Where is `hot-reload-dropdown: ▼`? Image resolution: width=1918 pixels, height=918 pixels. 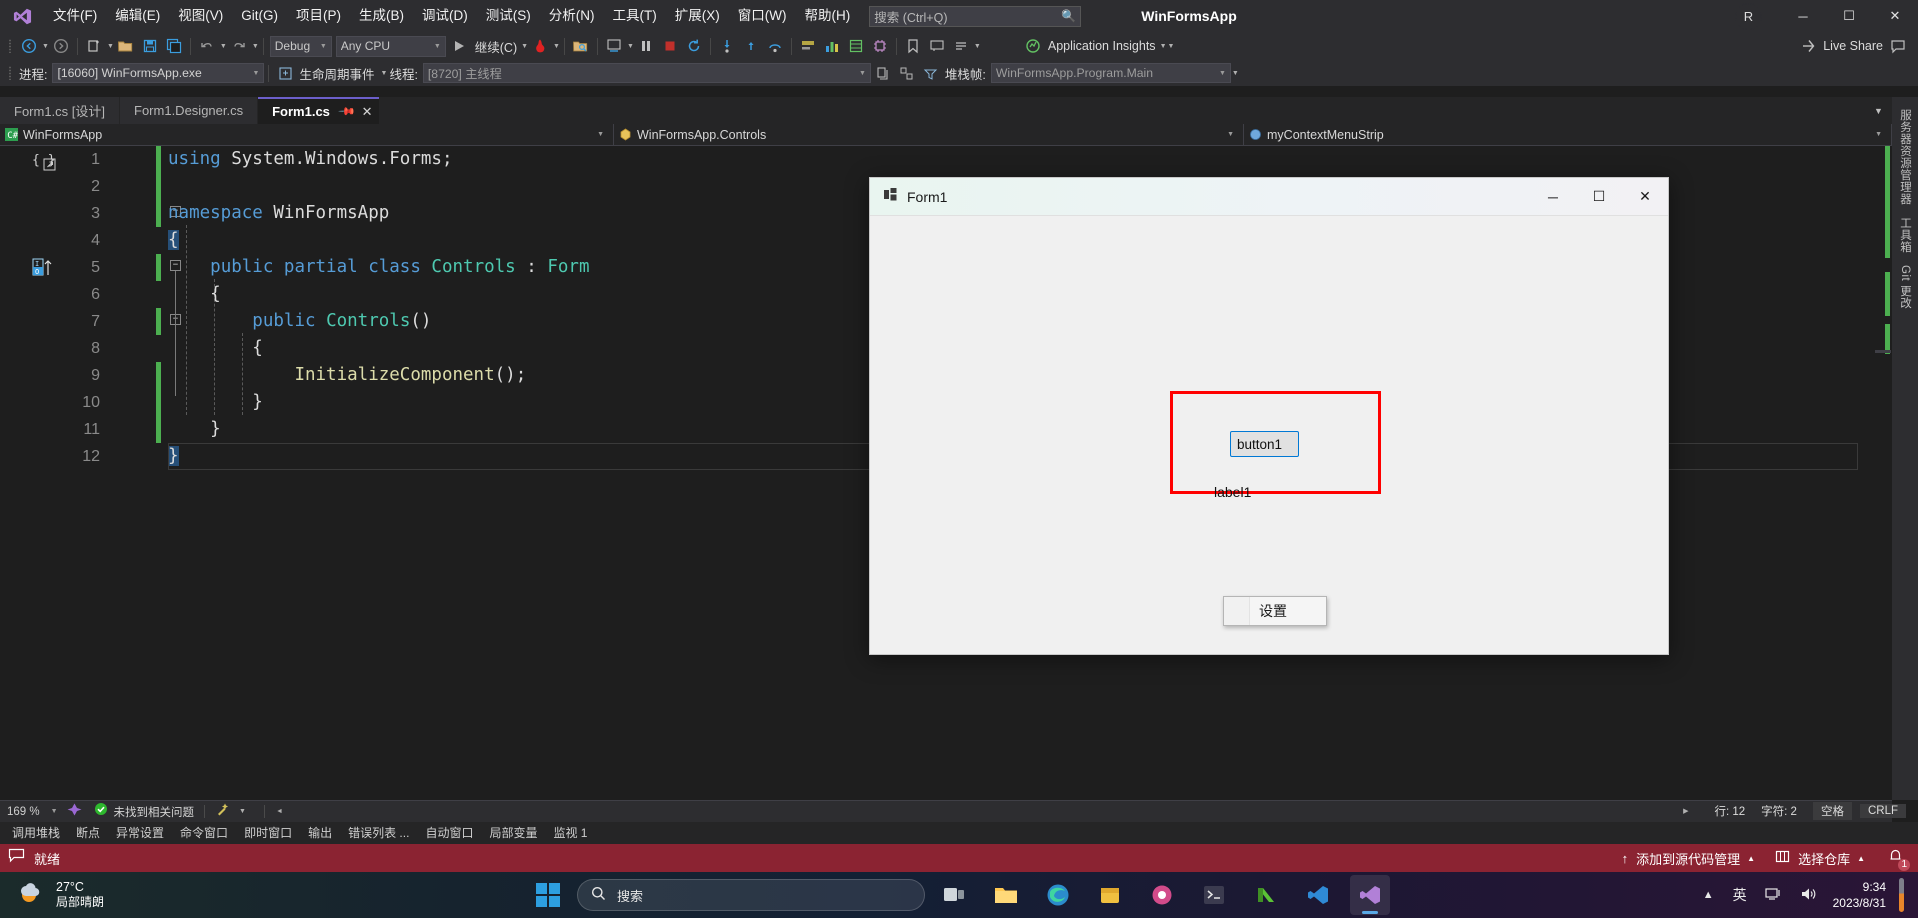
hot-reload-dropdown: ▼ is located at coordinates (556, 46).